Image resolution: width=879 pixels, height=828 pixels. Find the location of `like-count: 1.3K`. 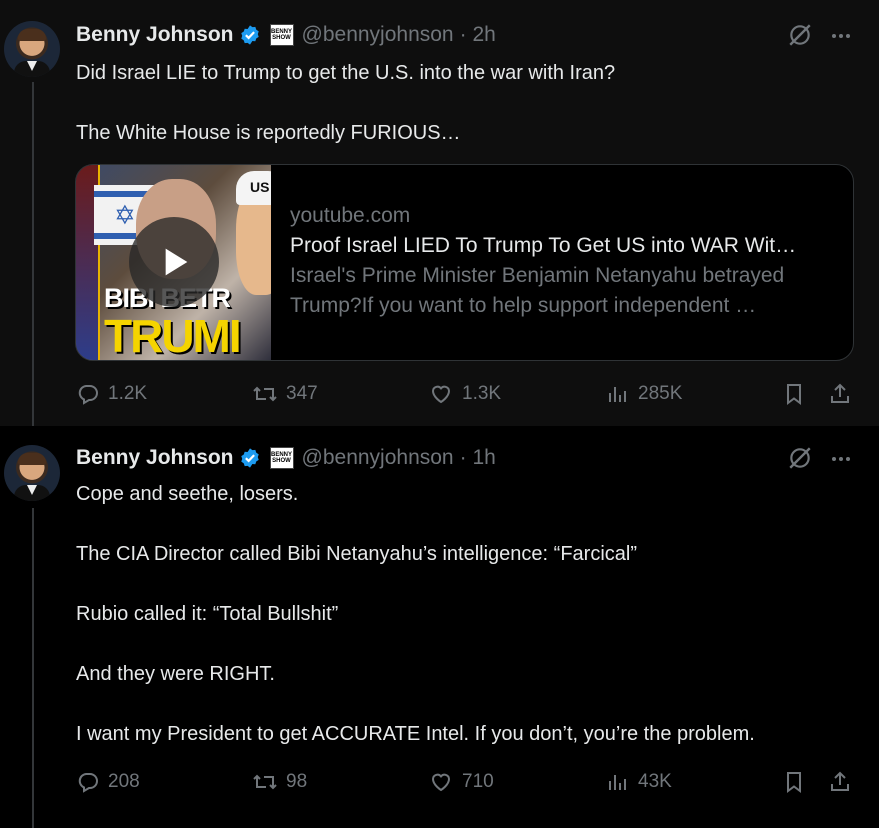

like-count: 1.3K is located at coordinates (482, 393).